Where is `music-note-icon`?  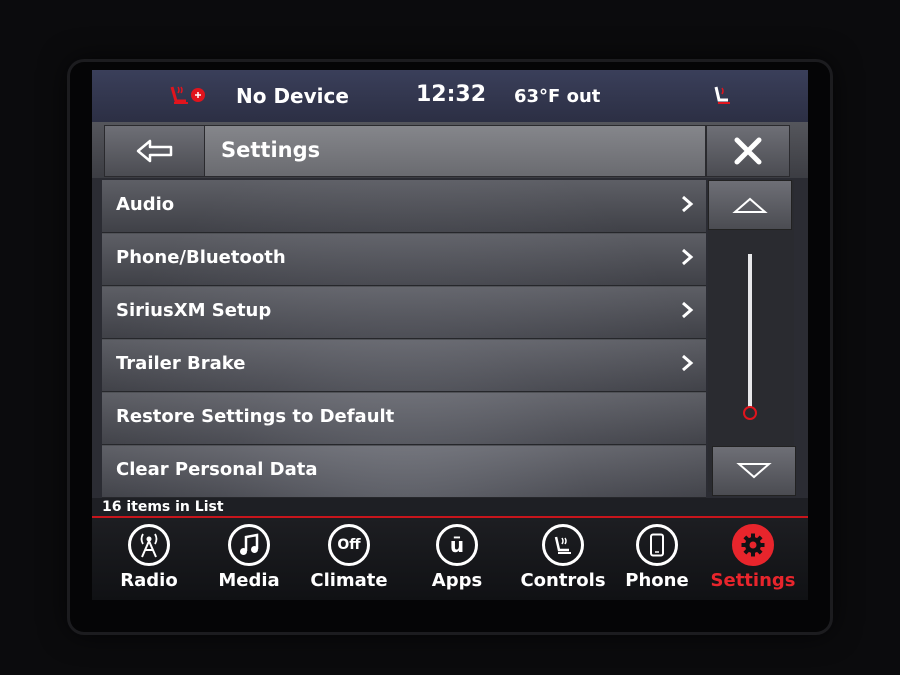 music-note-icon is located at coordinates (249, 545).